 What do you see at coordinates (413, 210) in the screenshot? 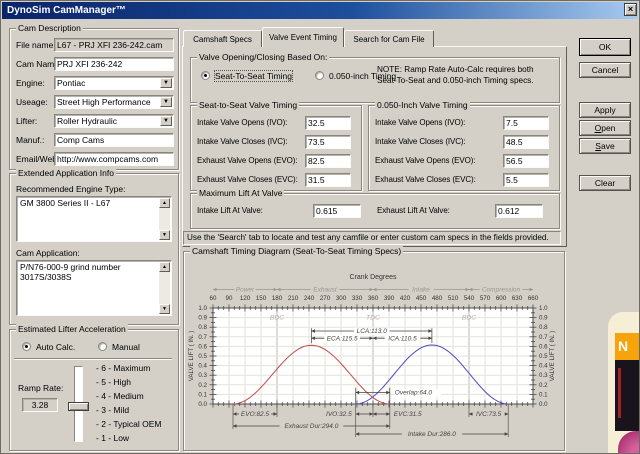
I see `exhaust-lift-label: Exhaust Lift At Valve:` at bounding box center [413, 210].